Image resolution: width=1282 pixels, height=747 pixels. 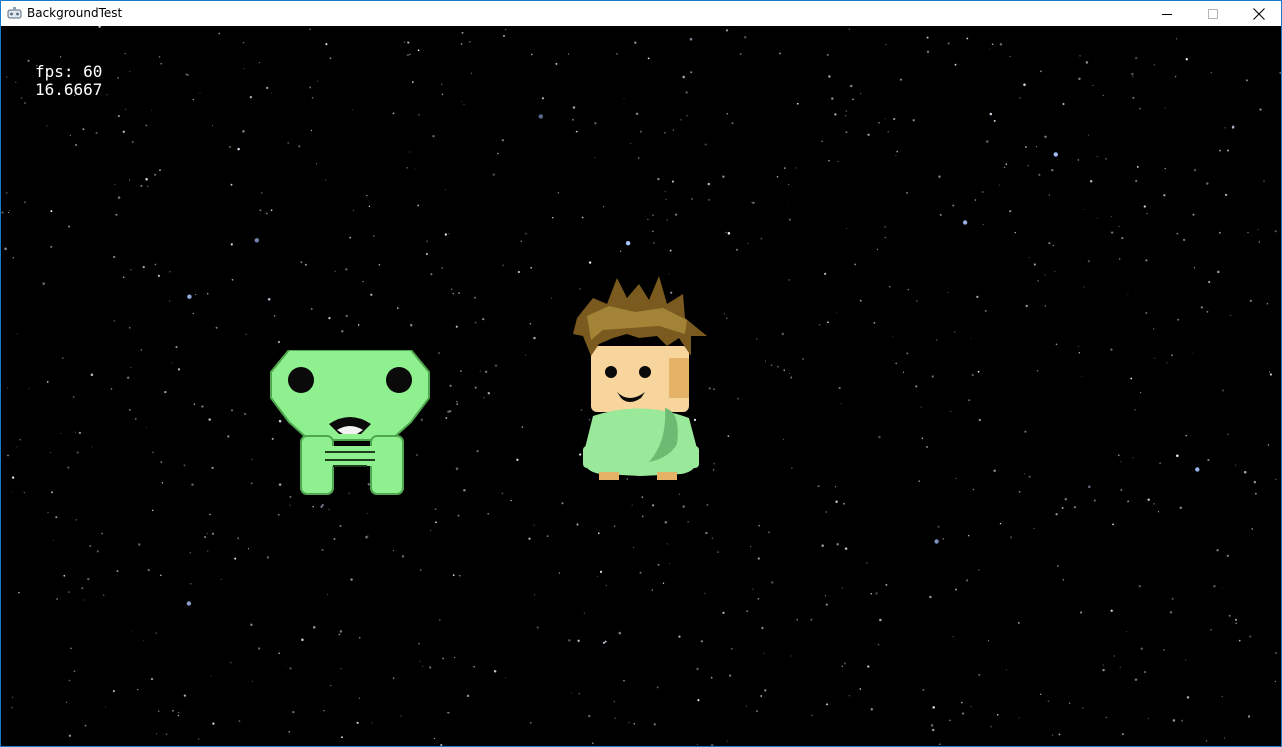 What do you see at coordinates (75, 13) in the screenshot?
I see `window-title: BackgroundTest` at bounding box center [75, 13].